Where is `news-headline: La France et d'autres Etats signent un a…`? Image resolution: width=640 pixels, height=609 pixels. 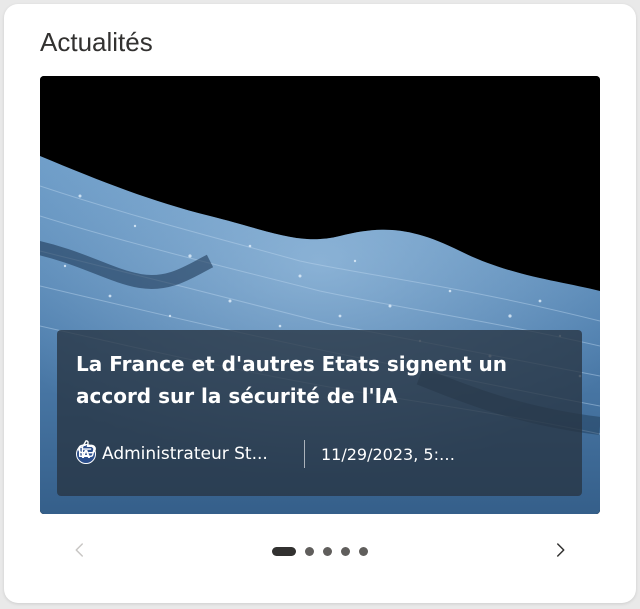 news-headline: La France et d'autres Etats signent un a… is located at coordinates (311, 380).